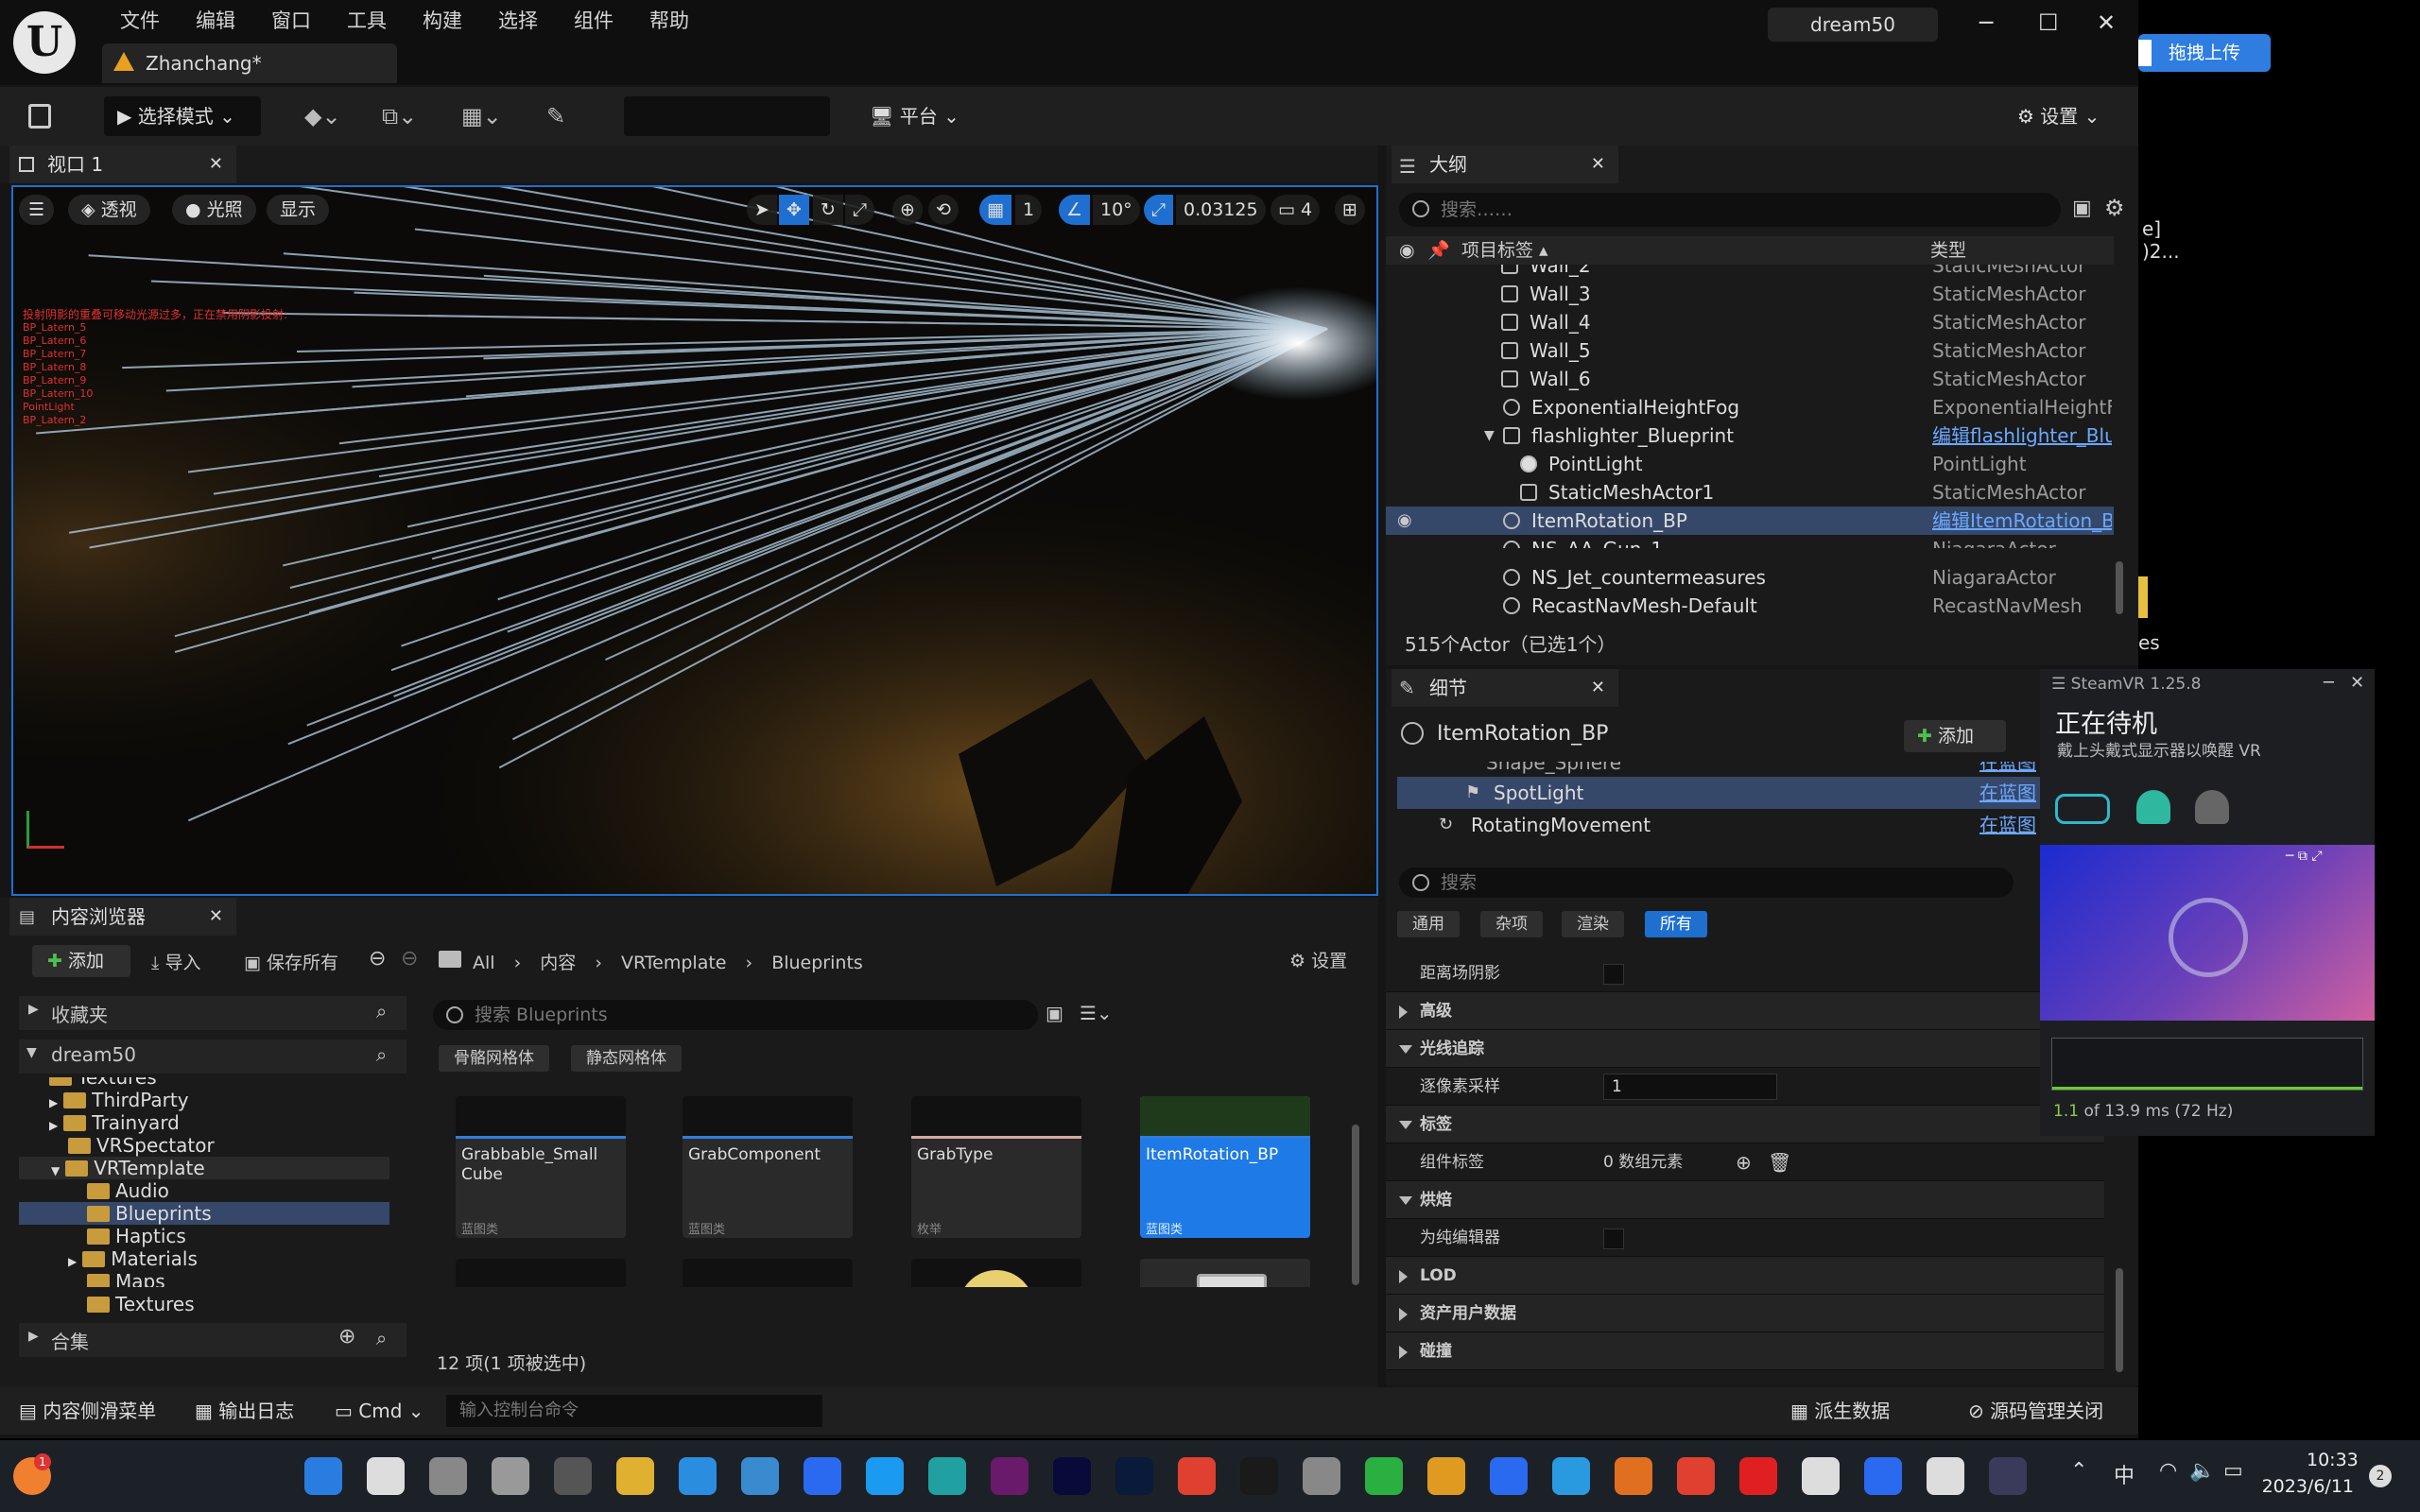 The width and height of the screenshot is (2420, 1512). Describe the element at coordinates (1986, 22) in the screenshot. I see `minimize-button: ─` at that location.